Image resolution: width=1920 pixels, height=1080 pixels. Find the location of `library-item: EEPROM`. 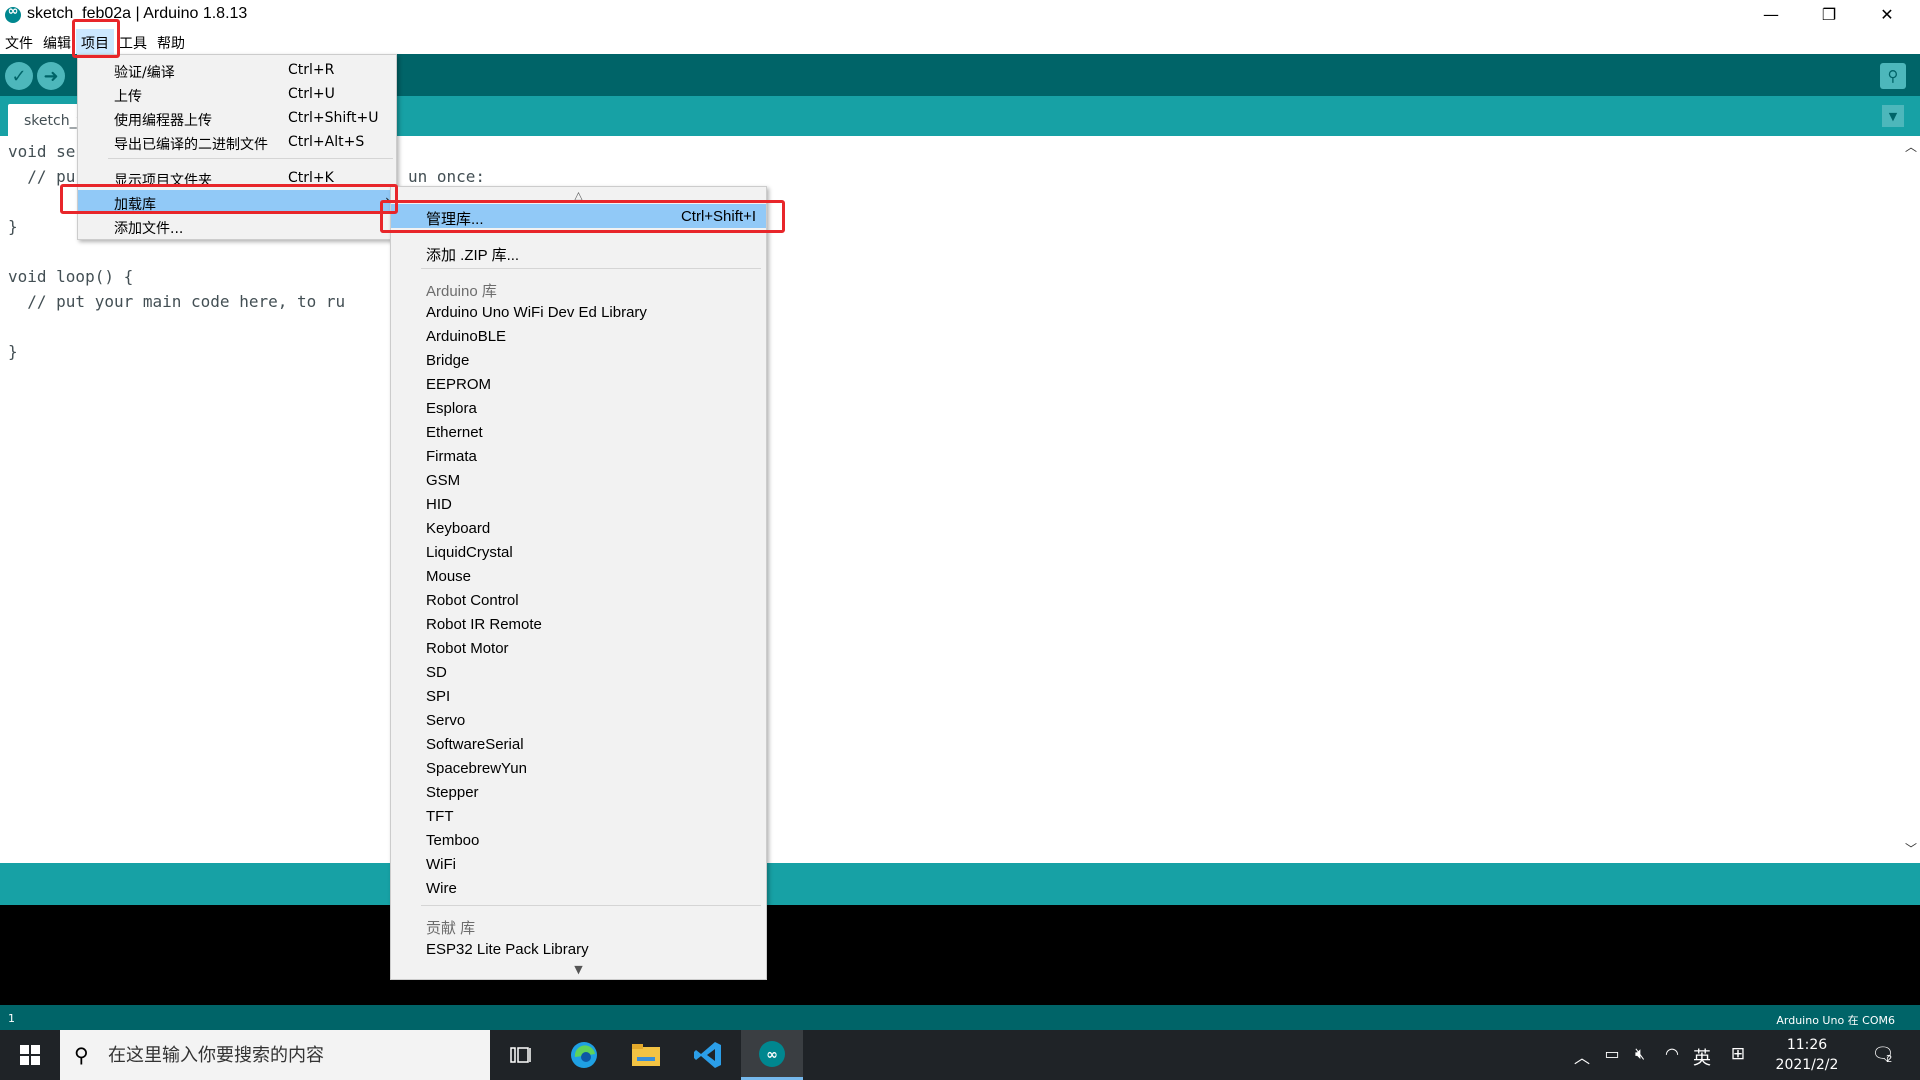

library-item: EEPROM is located at coordinates (578, 384).